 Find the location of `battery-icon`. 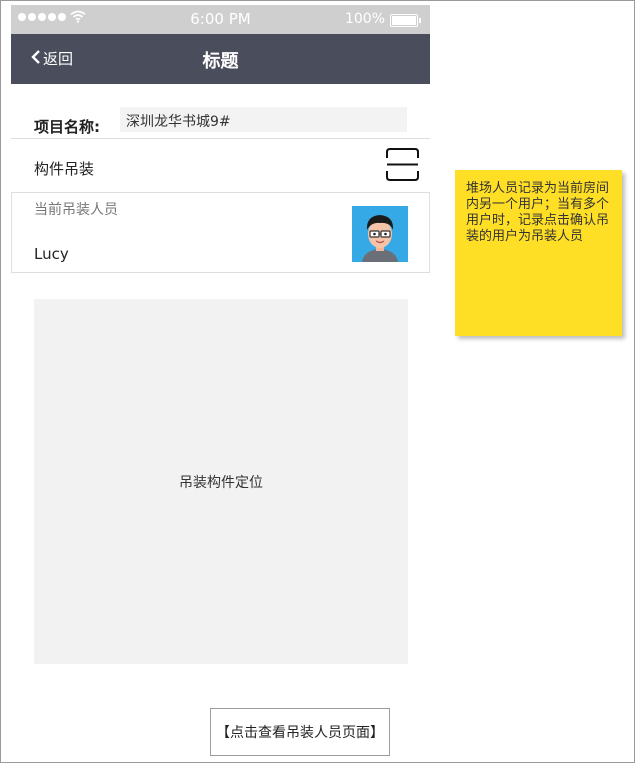

battery-icon is located at coordinates (405, 20).